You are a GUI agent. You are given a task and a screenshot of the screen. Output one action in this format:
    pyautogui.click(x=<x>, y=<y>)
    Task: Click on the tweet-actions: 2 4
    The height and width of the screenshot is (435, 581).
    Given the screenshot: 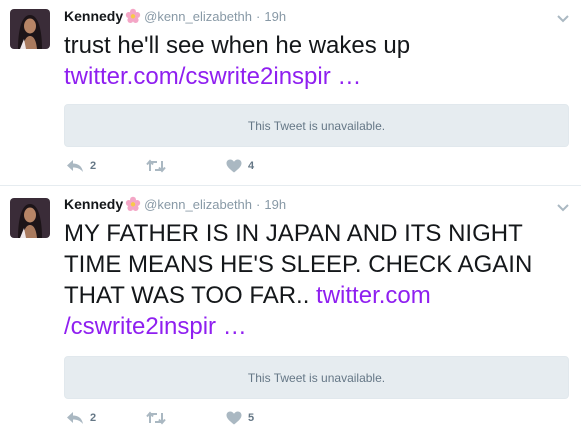 What is the action you would take?
    pyautogui.click(x=186, y=166)
    